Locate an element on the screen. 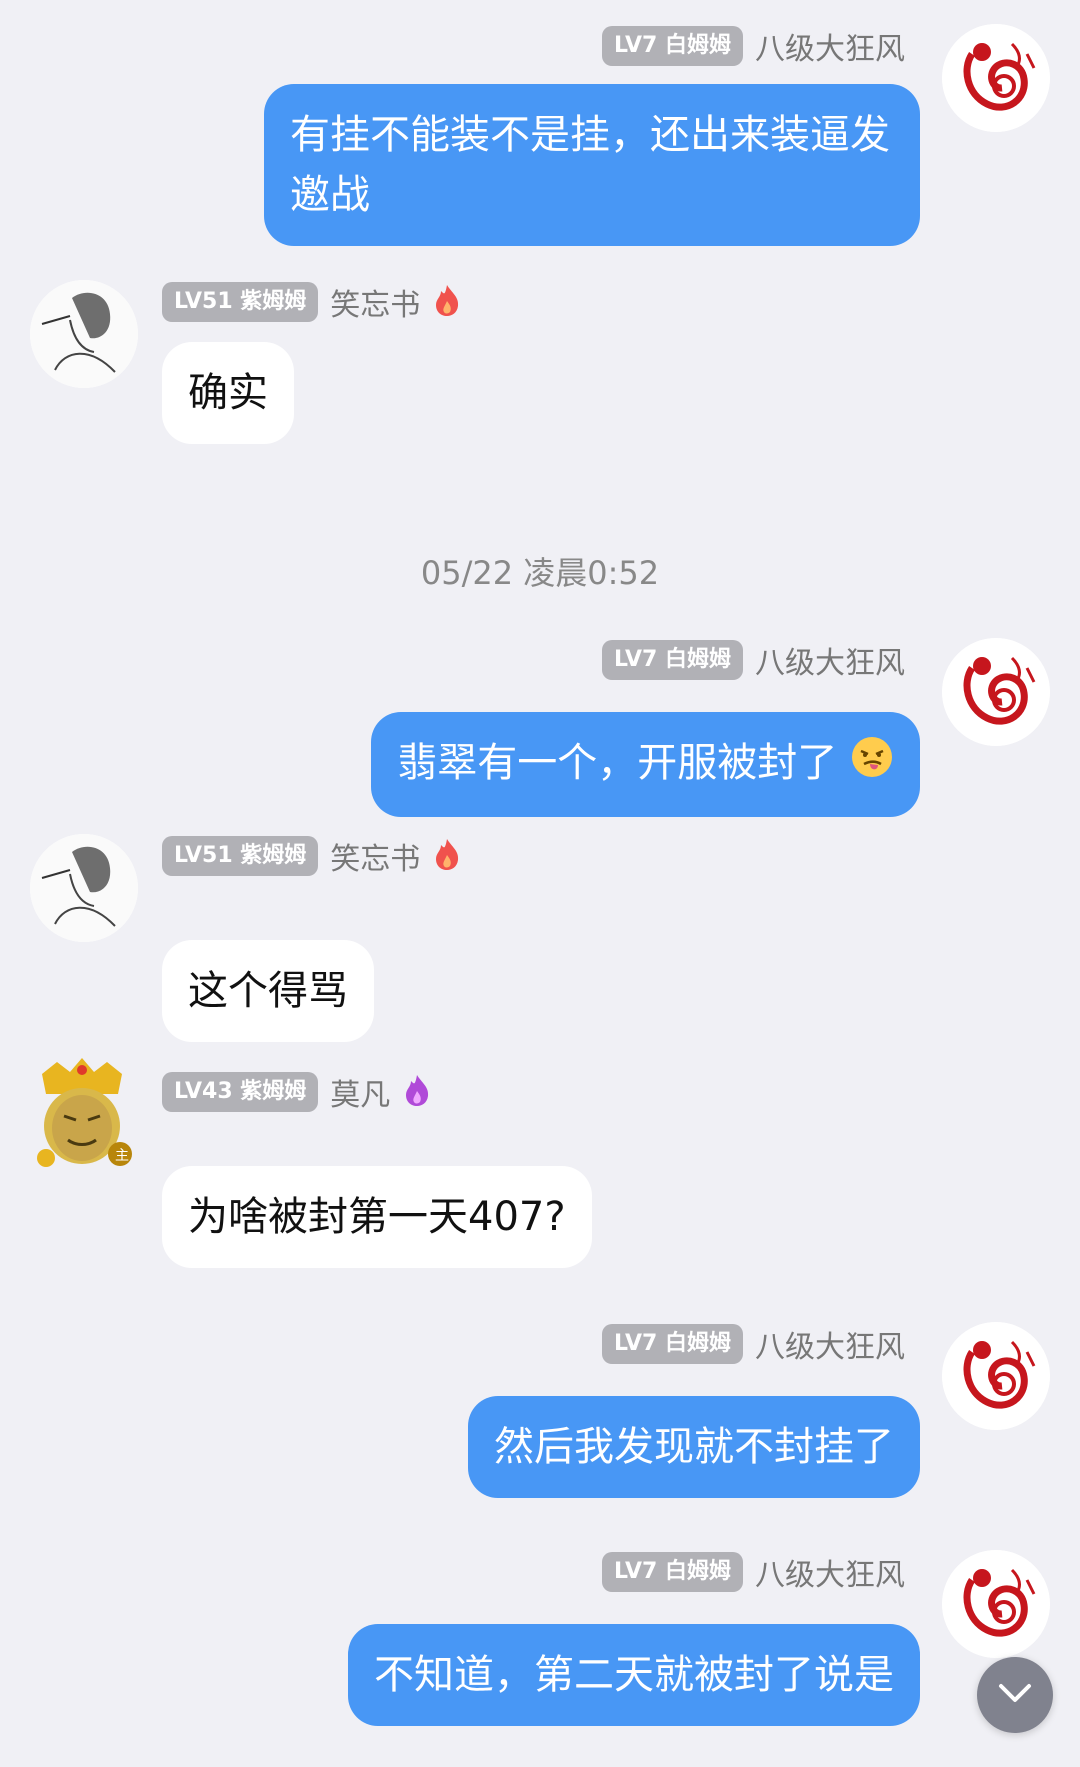 The width and height of the screenshot is (1080, 1767). chevron-down-icon is located at coordinates (1015, 1695).